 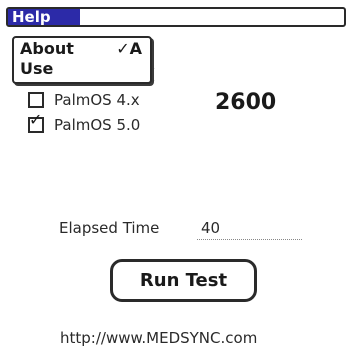 What do you see at coordinates (183, 280) in the screenshot?
I see `run-test-button: Run Test` at bounding box center [183, 280].